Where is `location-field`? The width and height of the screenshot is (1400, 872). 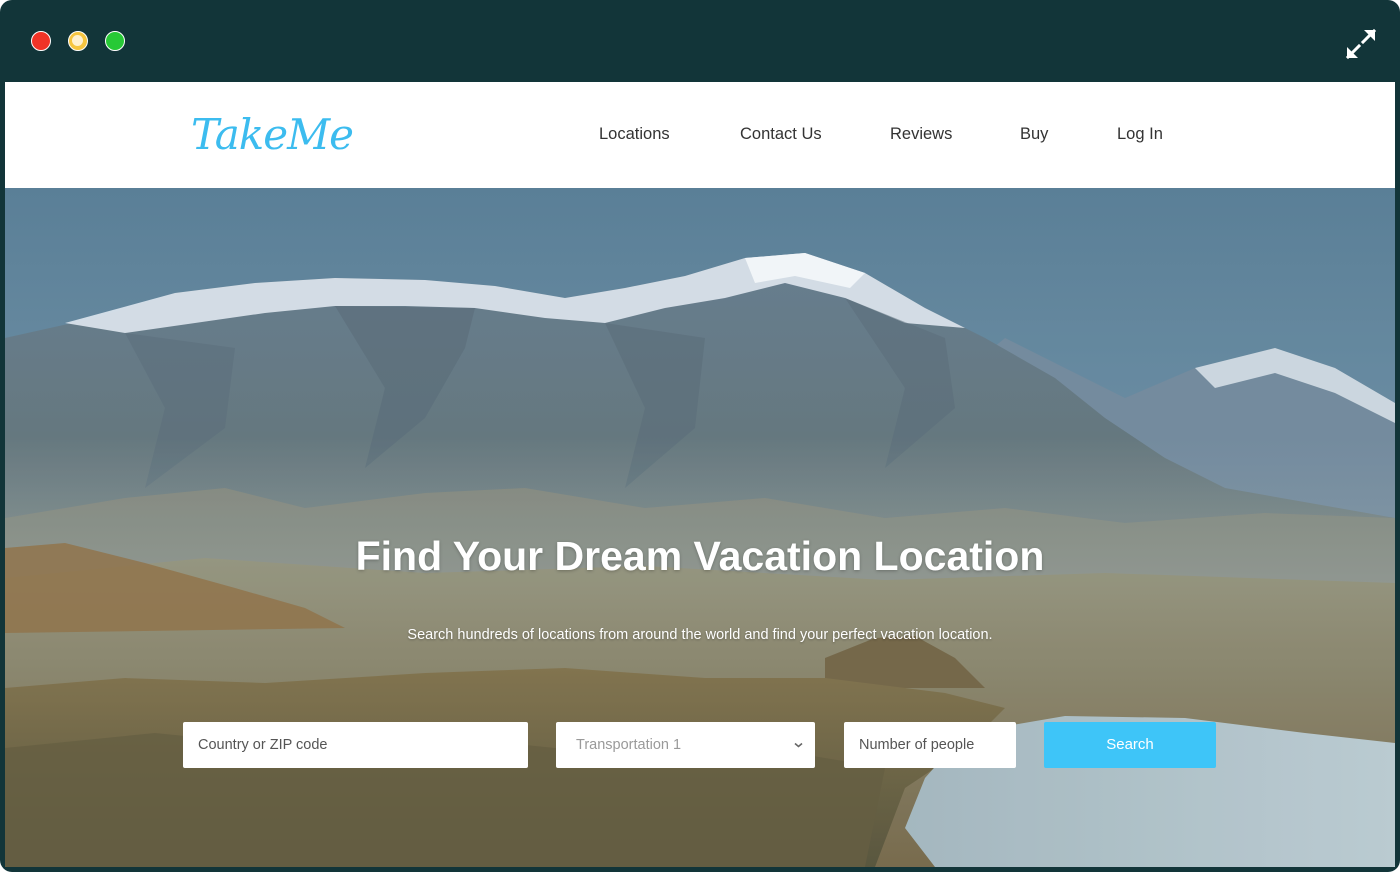 location-field is located at coordinates (355, 745).